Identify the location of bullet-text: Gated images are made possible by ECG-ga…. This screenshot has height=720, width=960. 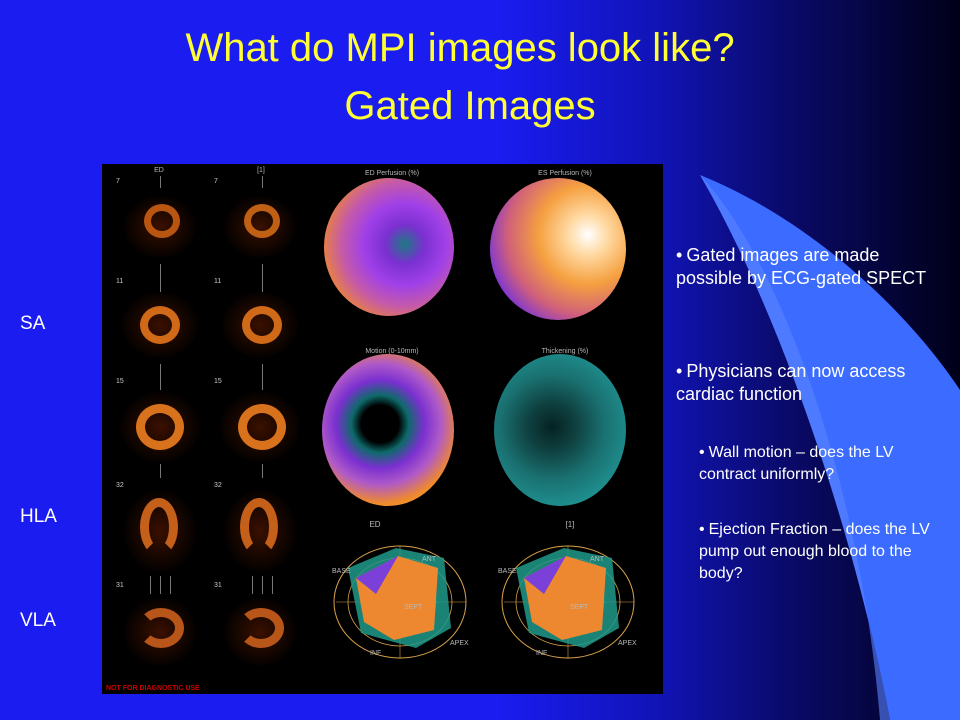
(801, 266).